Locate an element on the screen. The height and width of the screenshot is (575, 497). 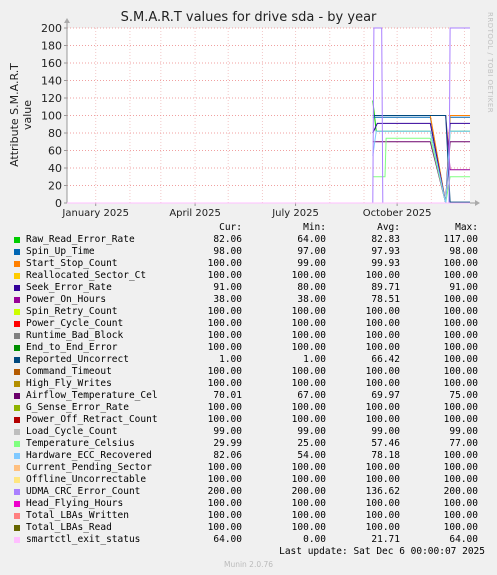
legend-row: Reported_Uncorrect 1.00 1.00 66.42 100.00 is located at coordinates (252, 360).